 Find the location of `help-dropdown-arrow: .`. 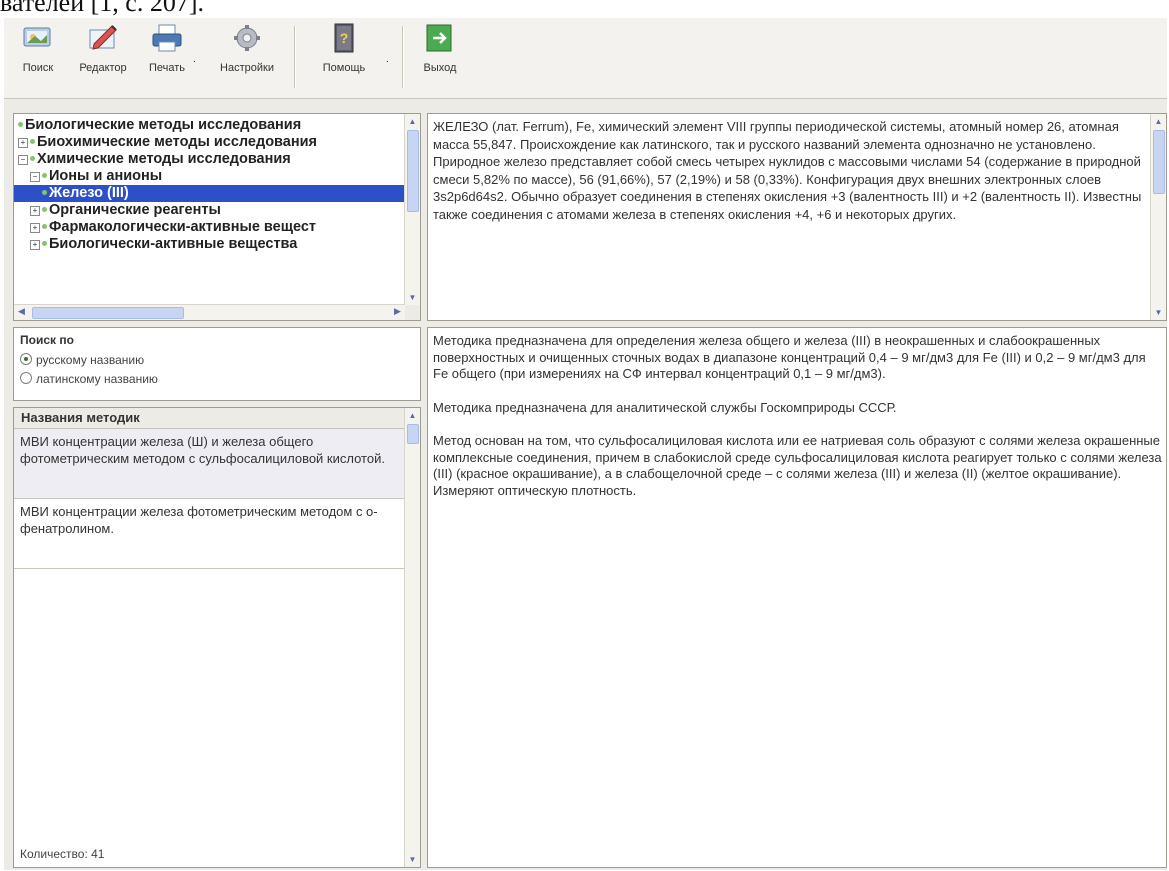

help-dropdown-arrow: . is located at coordinates (387, 59).